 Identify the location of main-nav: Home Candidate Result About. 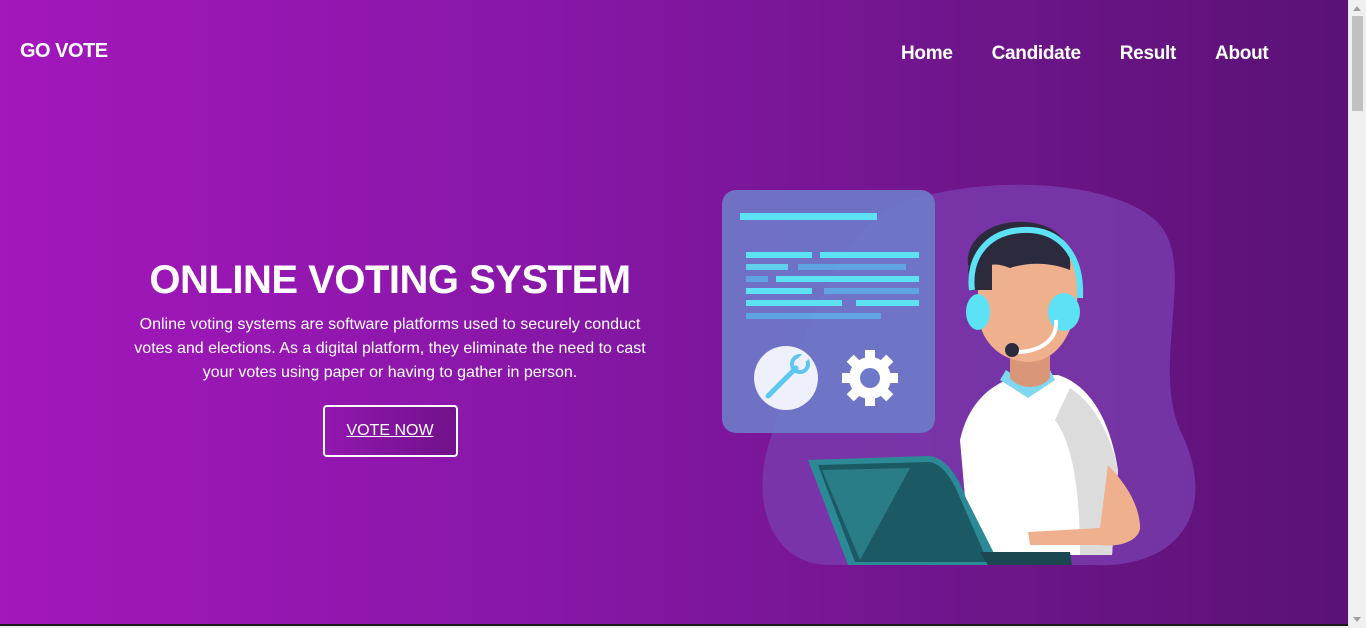
(1104, 54).